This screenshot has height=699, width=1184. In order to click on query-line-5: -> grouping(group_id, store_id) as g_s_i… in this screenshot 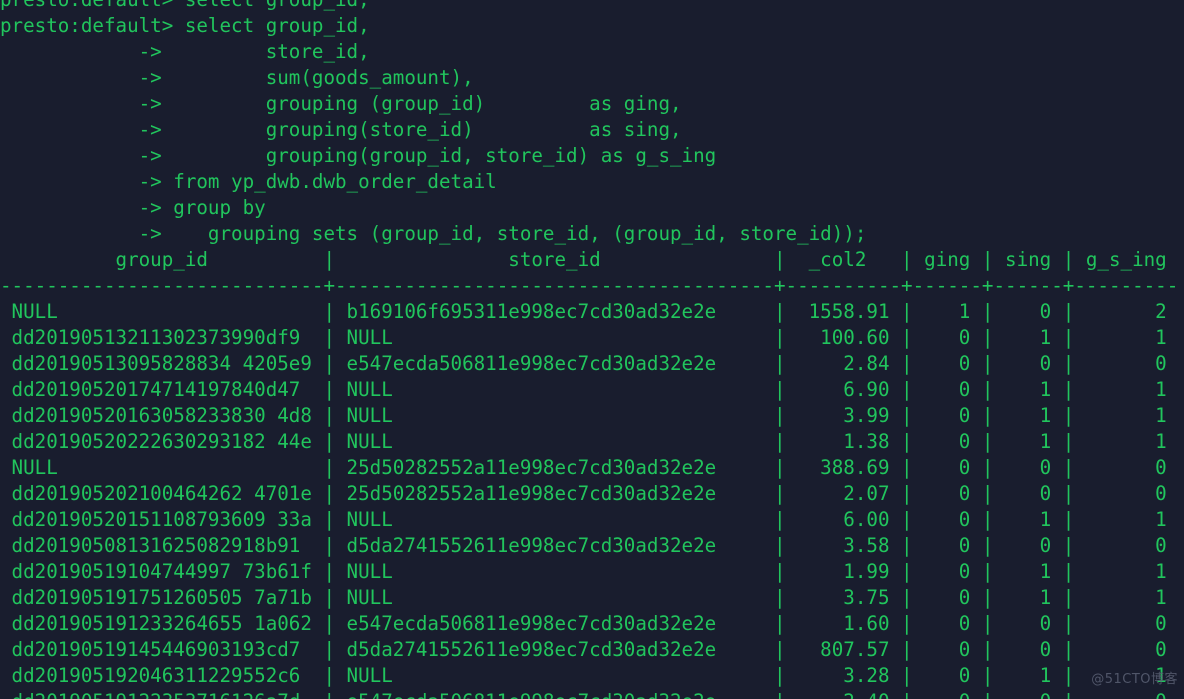, I will do `click(358, 155)`.